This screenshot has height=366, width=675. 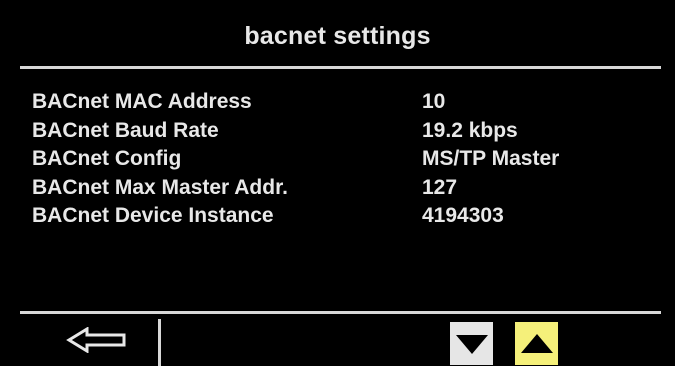 I want to click on scroll-up-button, so click(x=536, y=343).